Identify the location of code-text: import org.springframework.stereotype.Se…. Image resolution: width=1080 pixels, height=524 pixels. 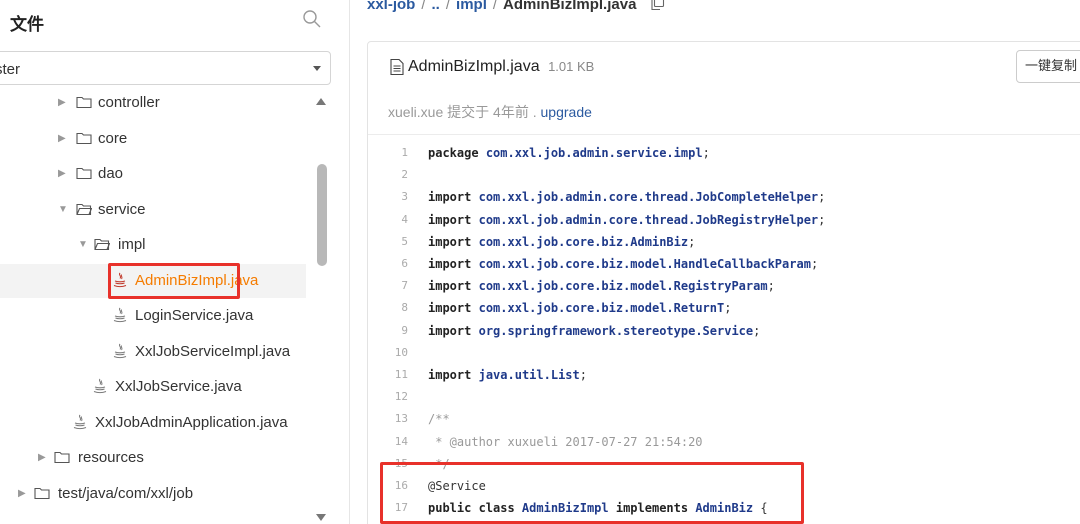
(594, 330).